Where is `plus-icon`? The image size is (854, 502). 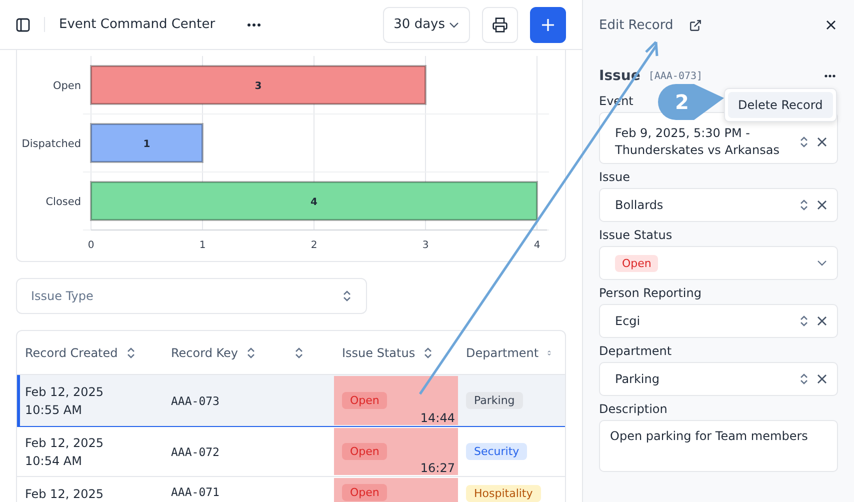 plus-icon is located at coordinates (548, 25).